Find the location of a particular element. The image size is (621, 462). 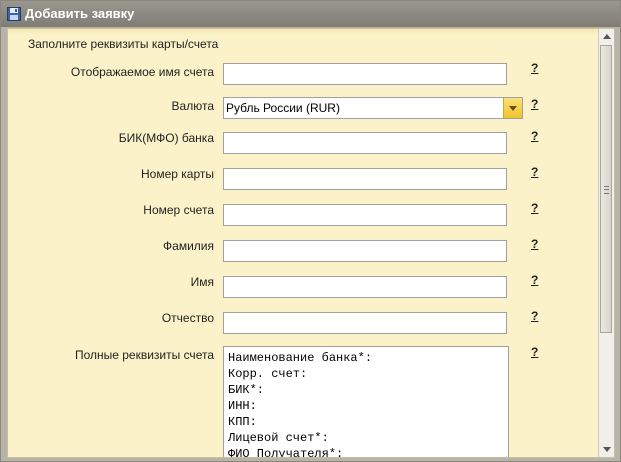

currency-help-link: ? is located at coordinates (534, 104).